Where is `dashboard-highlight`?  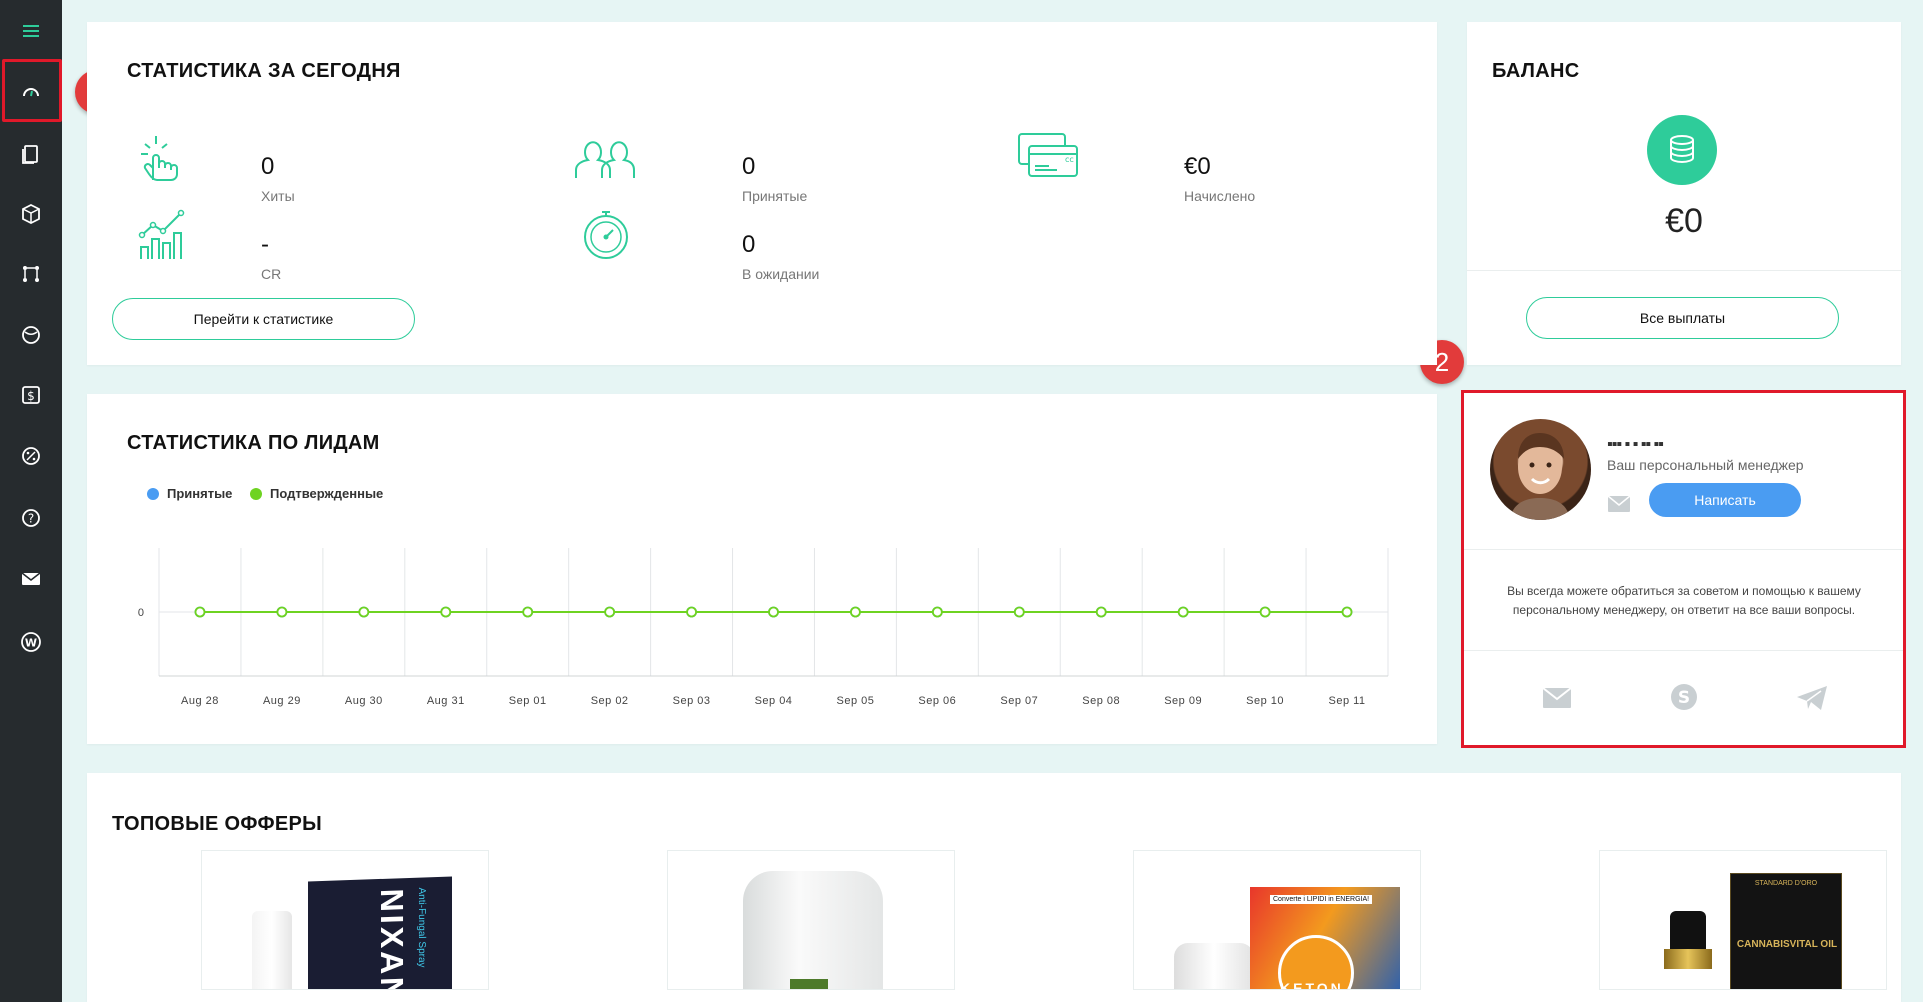
dashboard-highlight is located at coordinates (32, 90).